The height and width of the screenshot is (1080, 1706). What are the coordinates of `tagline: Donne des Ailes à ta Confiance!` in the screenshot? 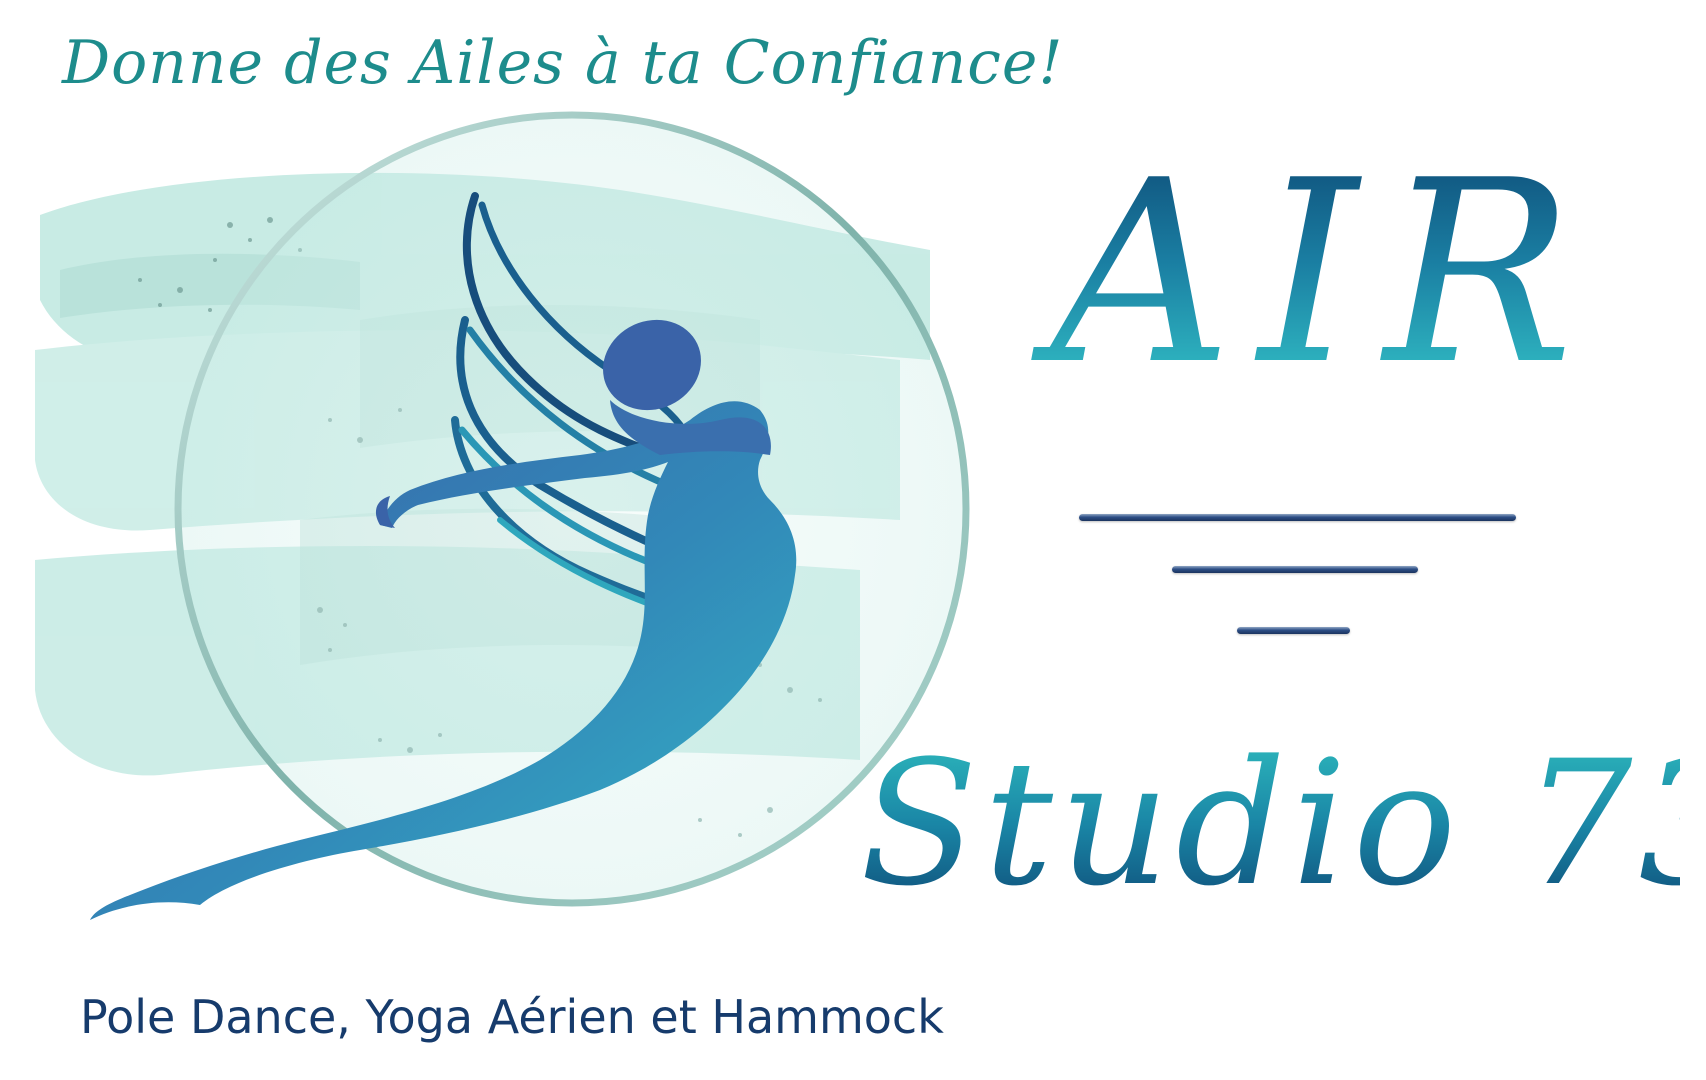 It's located at (563, 63).